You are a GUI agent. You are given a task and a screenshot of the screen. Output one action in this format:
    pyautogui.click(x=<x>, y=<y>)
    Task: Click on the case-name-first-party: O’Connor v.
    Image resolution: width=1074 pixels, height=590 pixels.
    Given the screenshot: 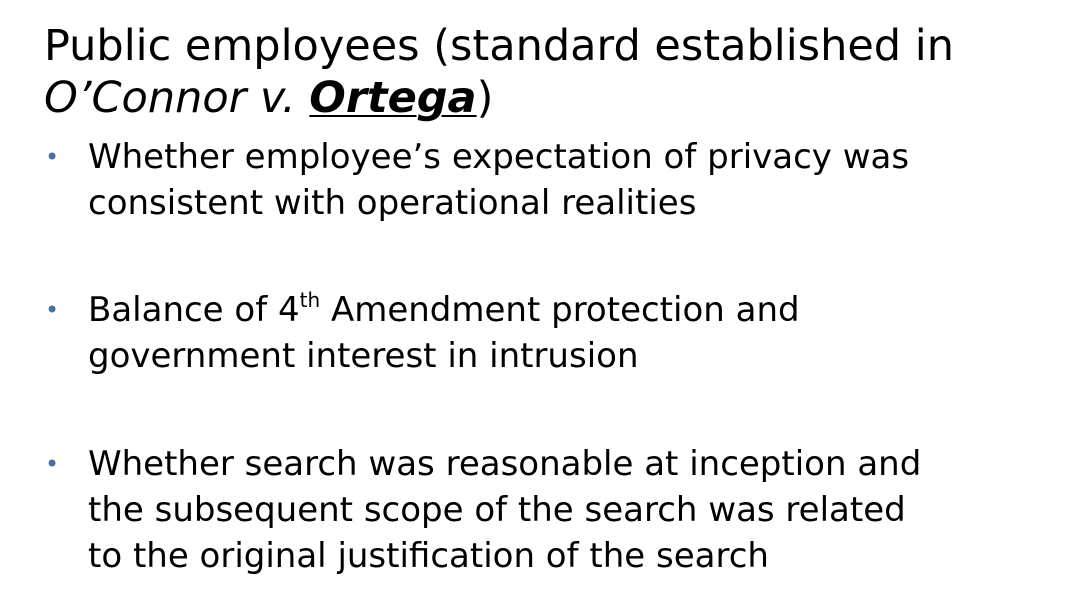 What is the action you would take?
    pyautogui.click(x=170, y=98)
    